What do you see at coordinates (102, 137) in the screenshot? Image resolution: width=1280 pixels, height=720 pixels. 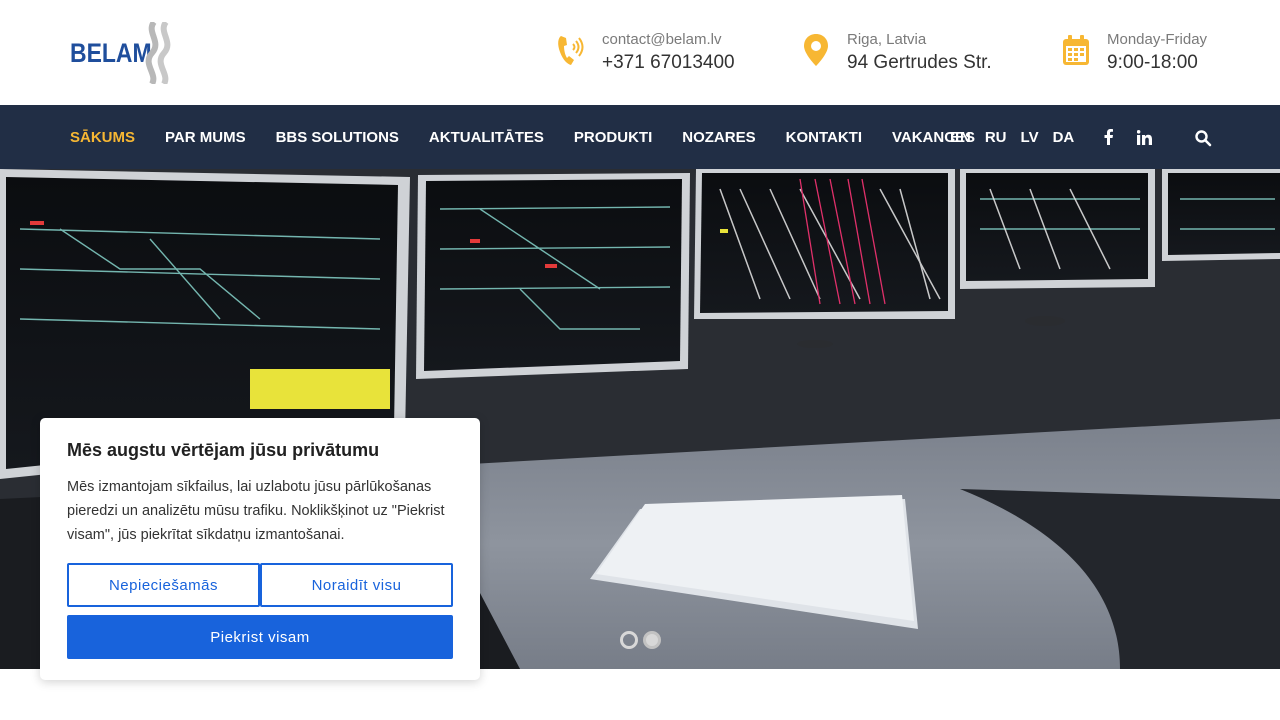 I see `nav-item-sakums: SĀKUMS` at bounding box center [102, 137].